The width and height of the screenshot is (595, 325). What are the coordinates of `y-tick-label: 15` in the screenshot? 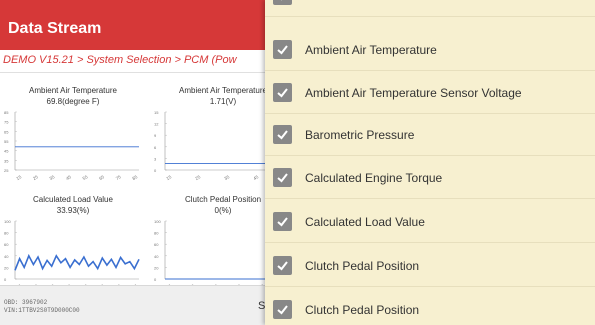 It's located at (156, 112).